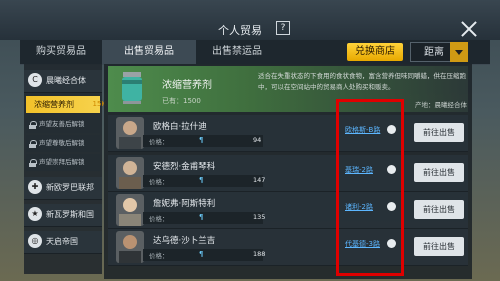  Describe the element at coordinates (259, 180) in the screenshot. I see `price-value: 147` at that location.